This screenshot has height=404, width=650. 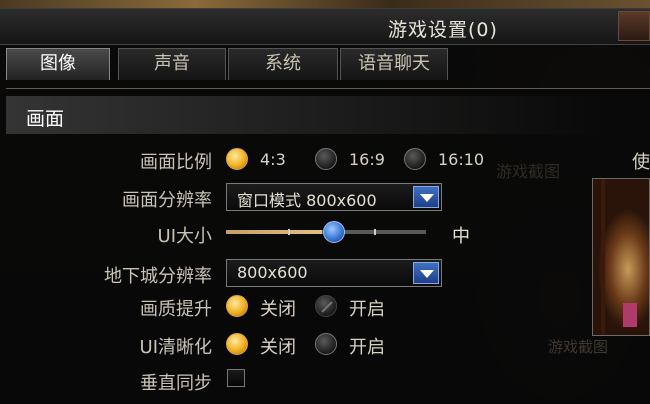 I want to click on ui-size-label: UI大小, so click(x=184, y=236).